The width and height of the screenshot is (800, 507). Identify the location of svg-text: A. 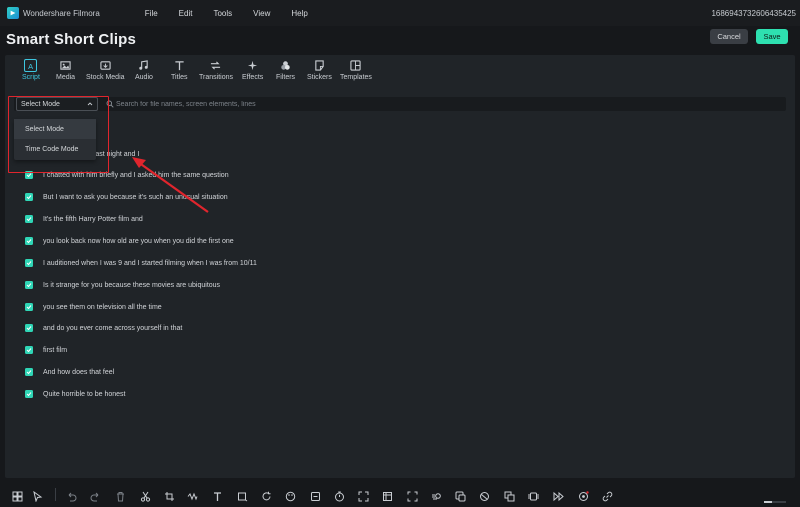
(30, 65).